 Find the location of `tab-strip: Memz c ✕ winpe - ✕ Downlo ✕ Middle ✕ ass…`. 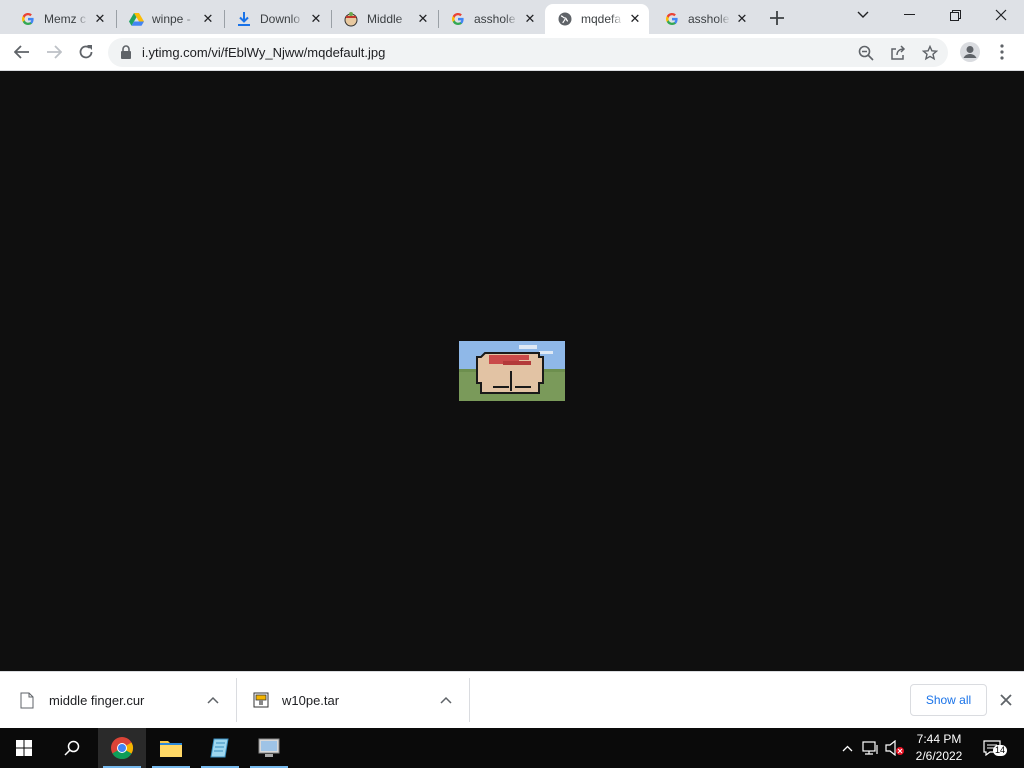

tab-strip: Memz c ✕ winpe - ✕ Downlo ✕ Middle ✕ ass… is located at coordinates (512, 17).